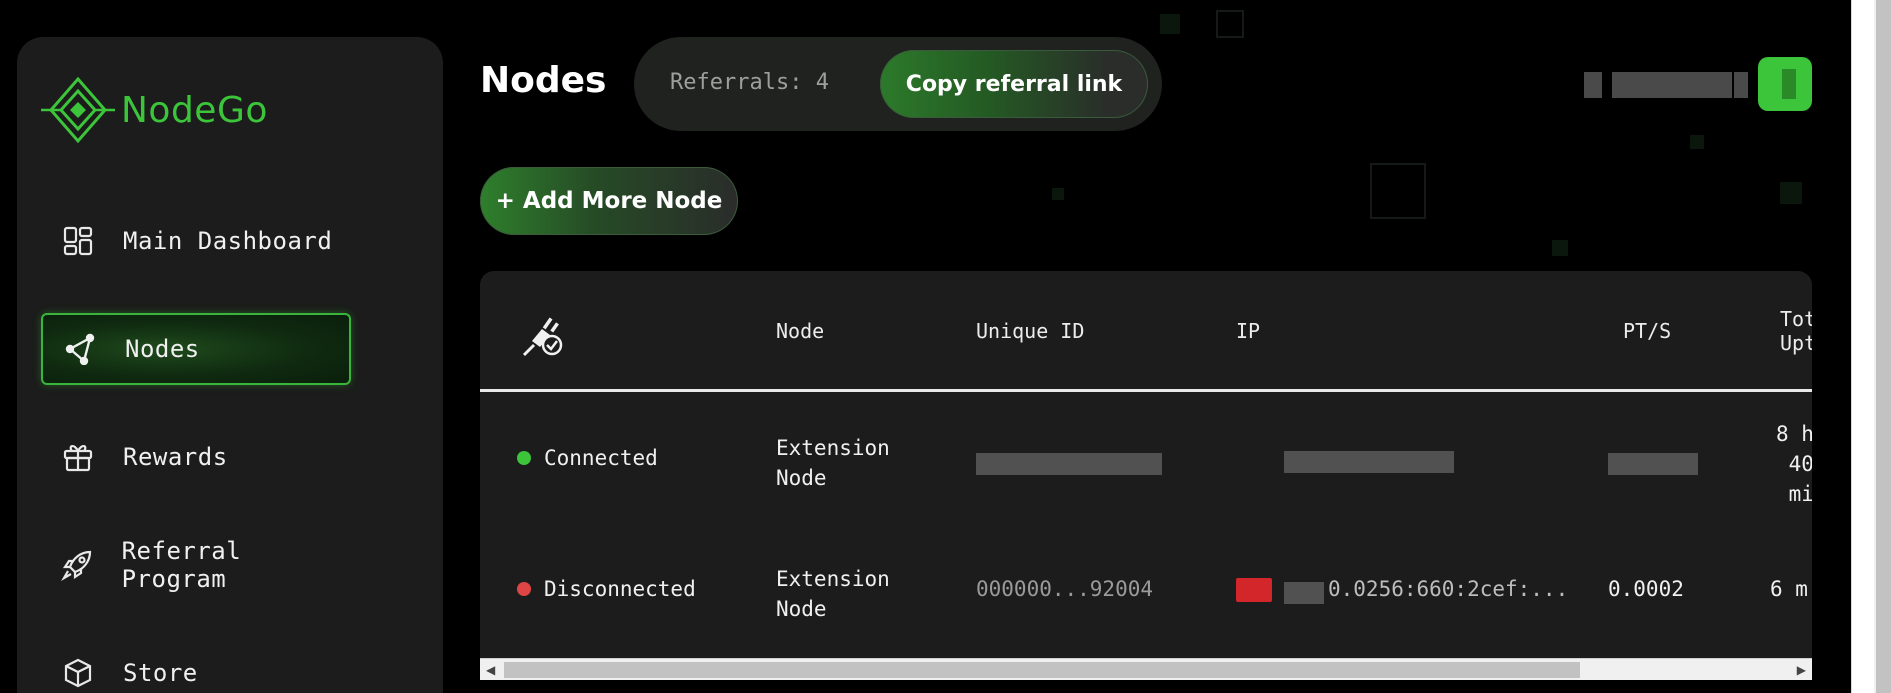 This screenshot has height=693, width=1891. I want to click on scroll-left-arrow-icon: ◀, so click(490, 670).